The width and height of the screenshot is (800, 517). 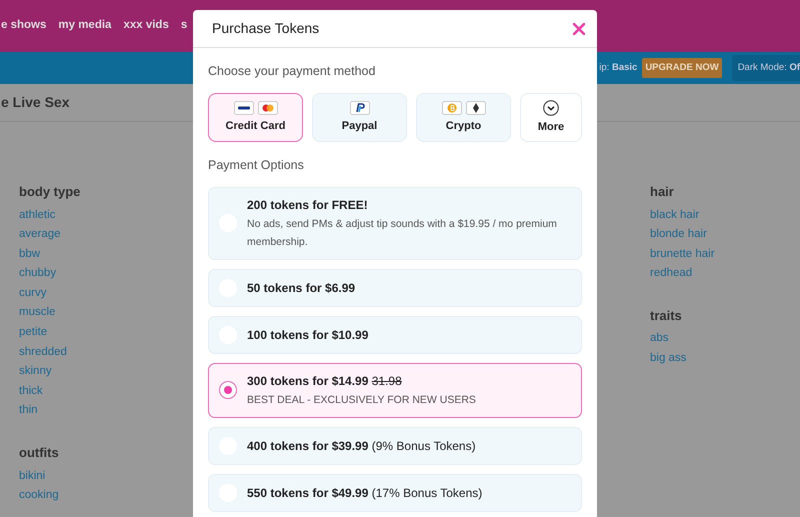 I want to click on upgrade-button: UPGRADE NOW, so click(x=682, y=68).